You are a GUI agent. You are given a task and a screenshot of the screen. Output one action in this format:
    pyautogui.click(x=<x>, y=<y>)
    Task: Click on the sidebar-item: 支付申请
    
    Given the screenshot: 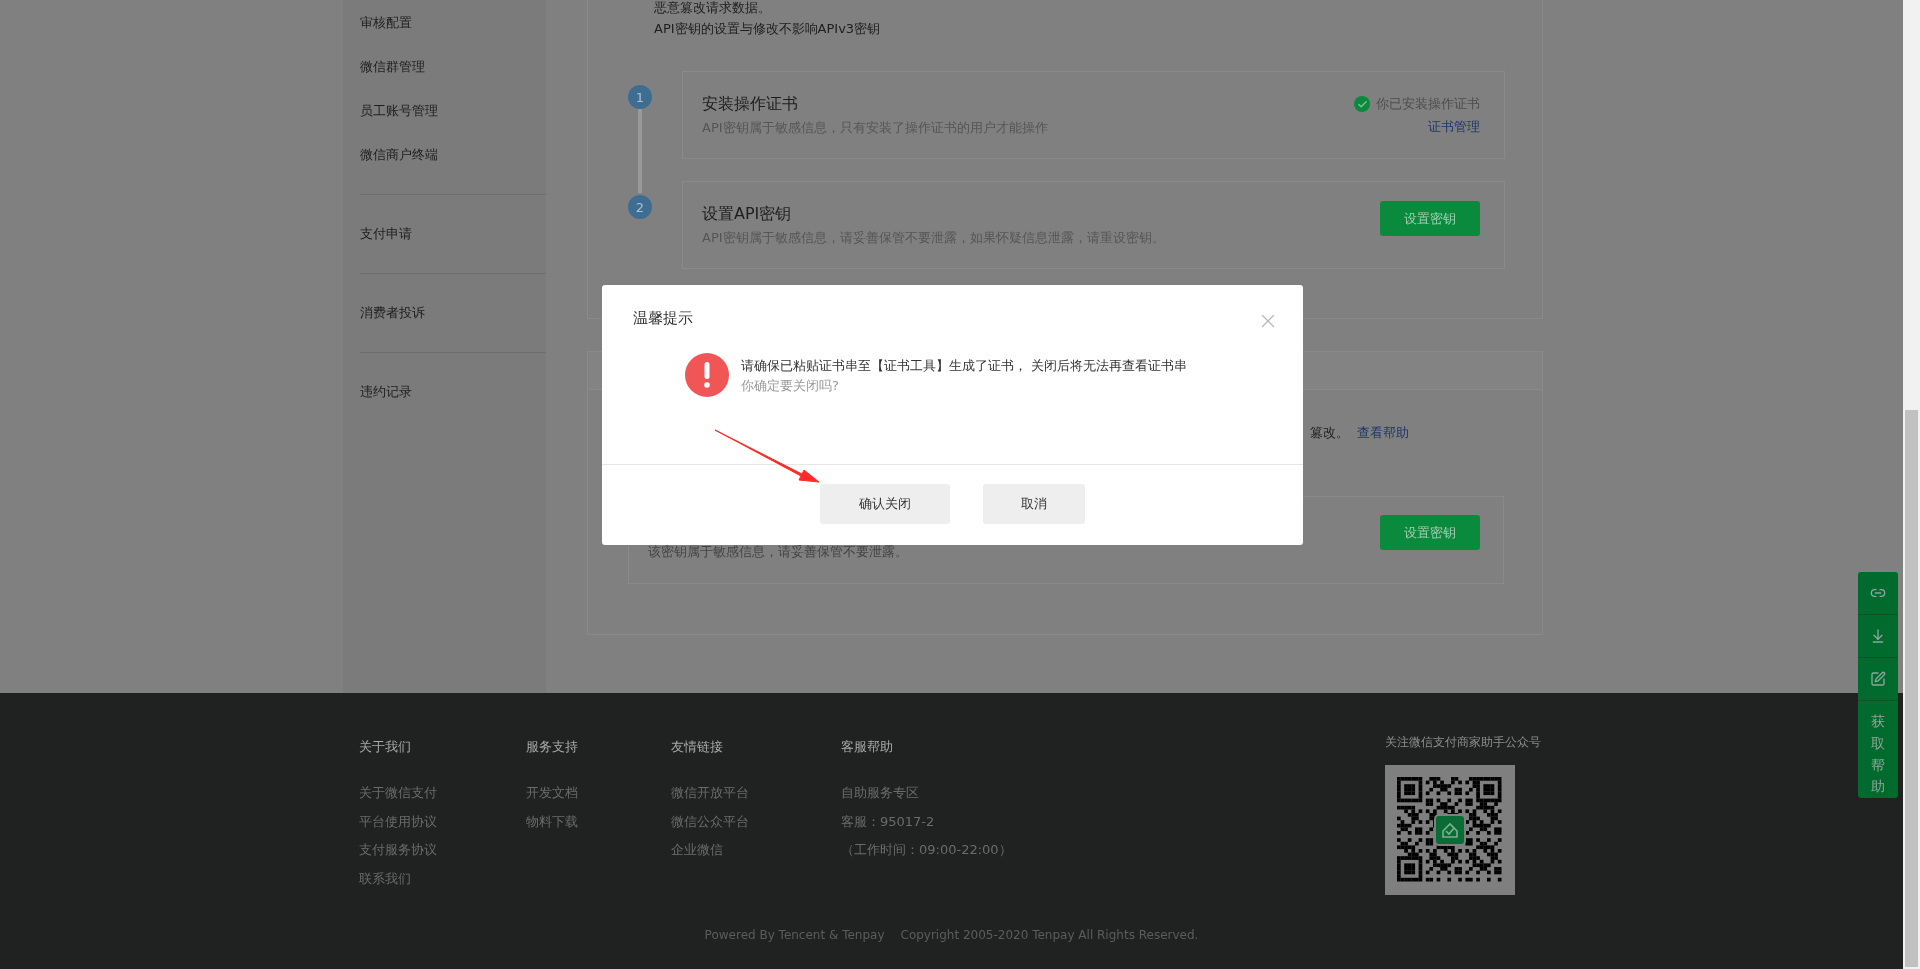 What is the action you would take?
    pyautogui.click(x=453, y=234)
    